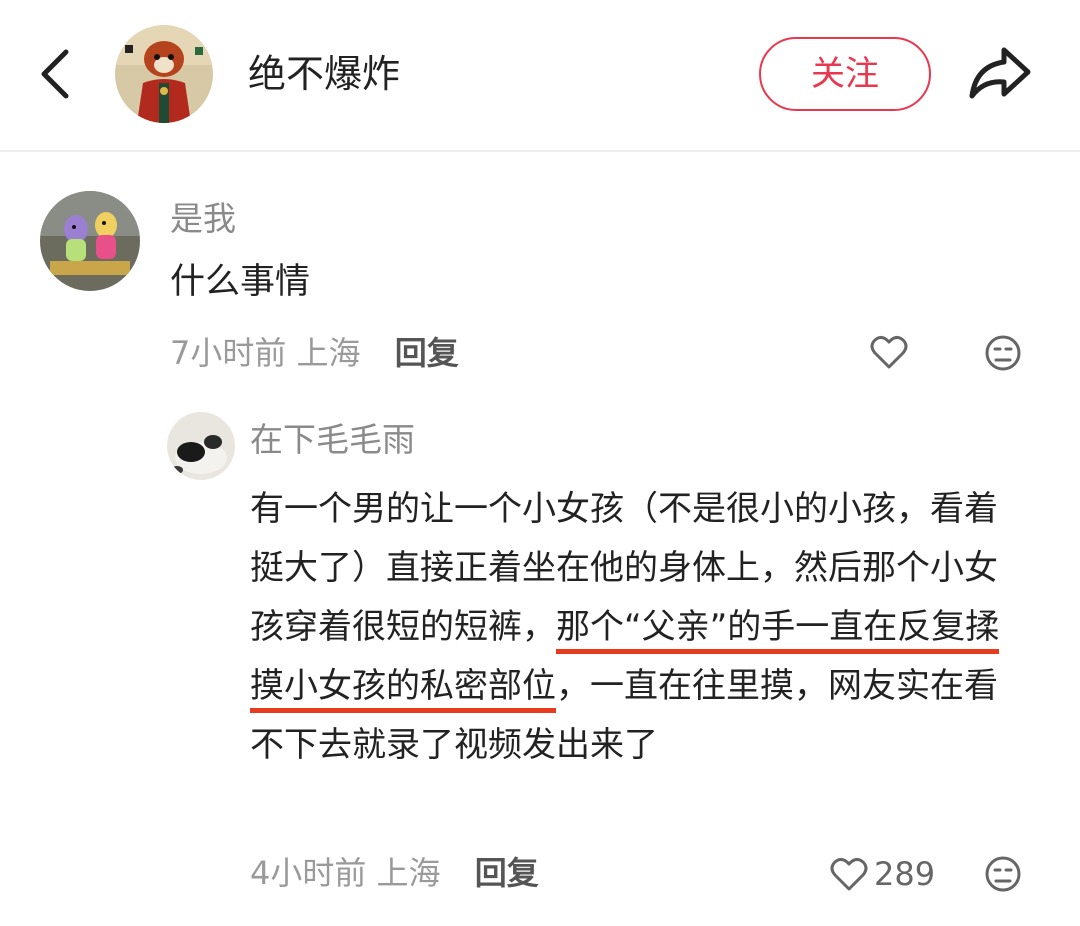 This screenshot has width=1080, height=926. I want to click on comment-username: 是我, so click(203, 219).